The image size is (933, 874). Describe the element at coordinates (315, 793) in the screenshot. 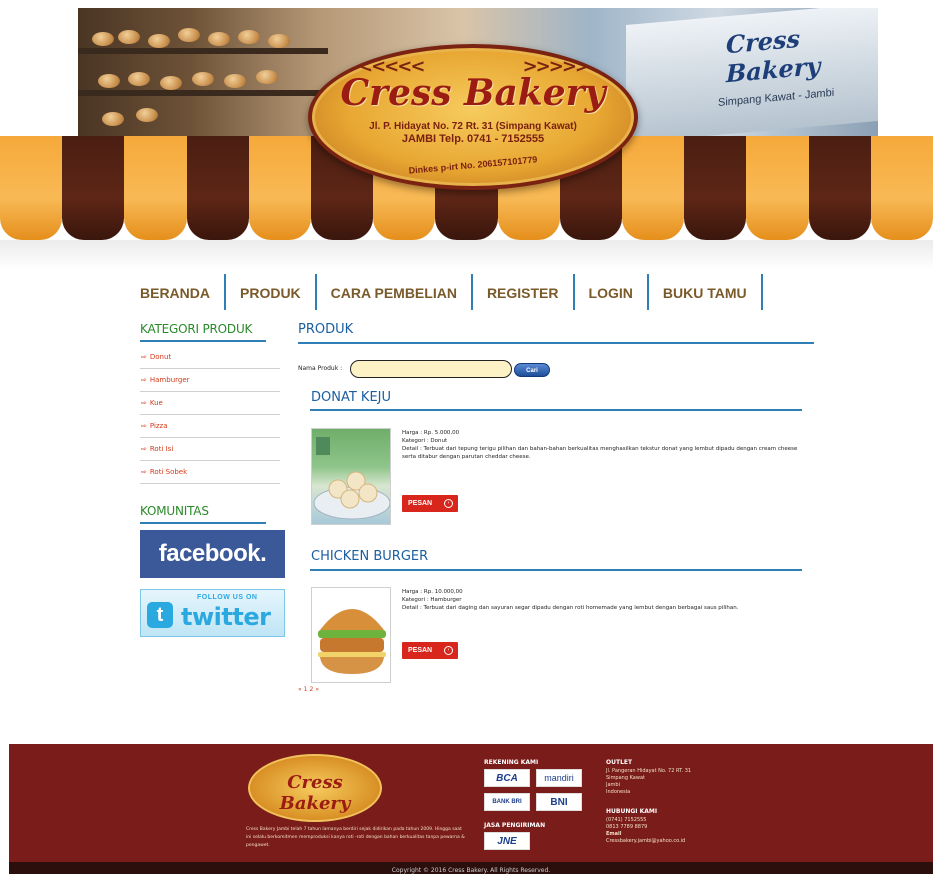

I see `footer-logo-name: Cress Bakery` at that location.